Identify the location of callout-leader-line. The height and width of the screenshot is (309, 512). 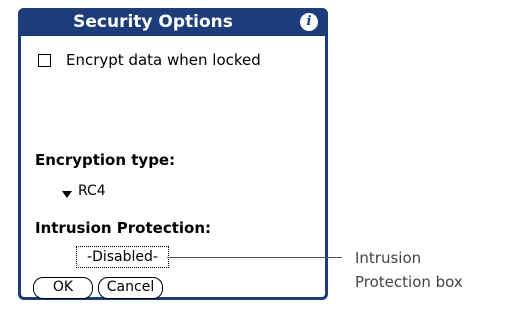
(254, 257).